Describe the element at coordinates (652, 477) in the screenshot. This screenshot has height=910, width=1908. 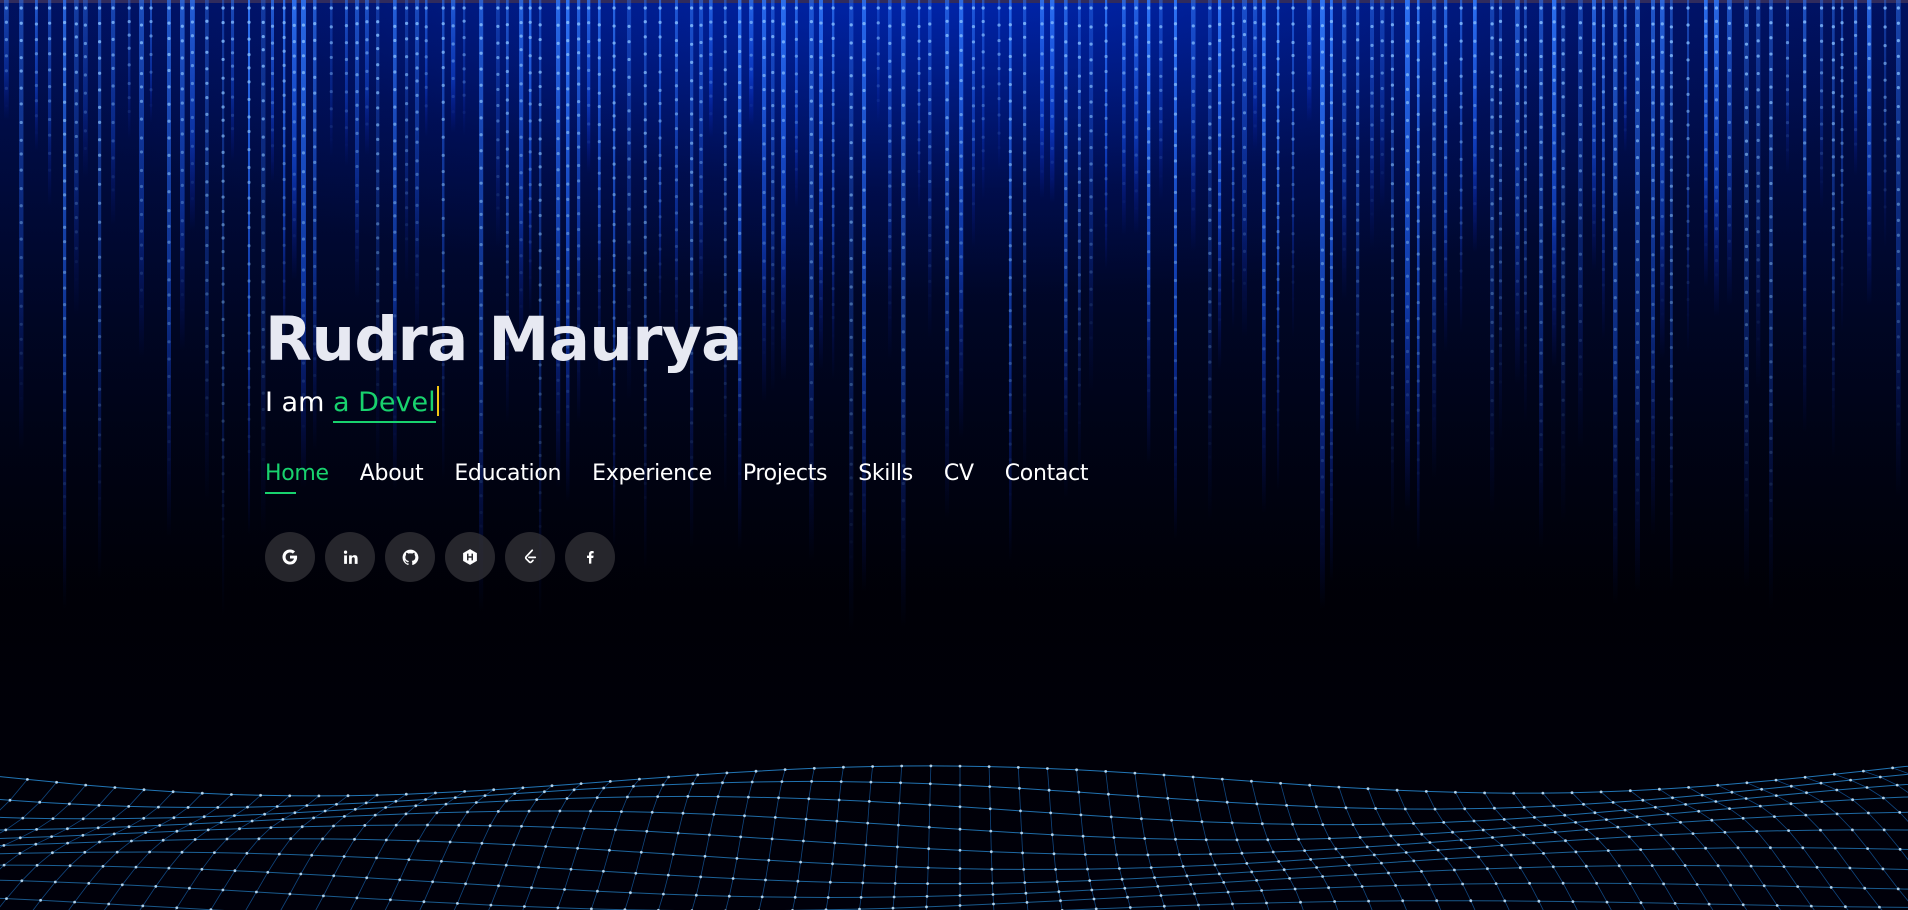
I see `nav-item-experience: Experience` at that location.